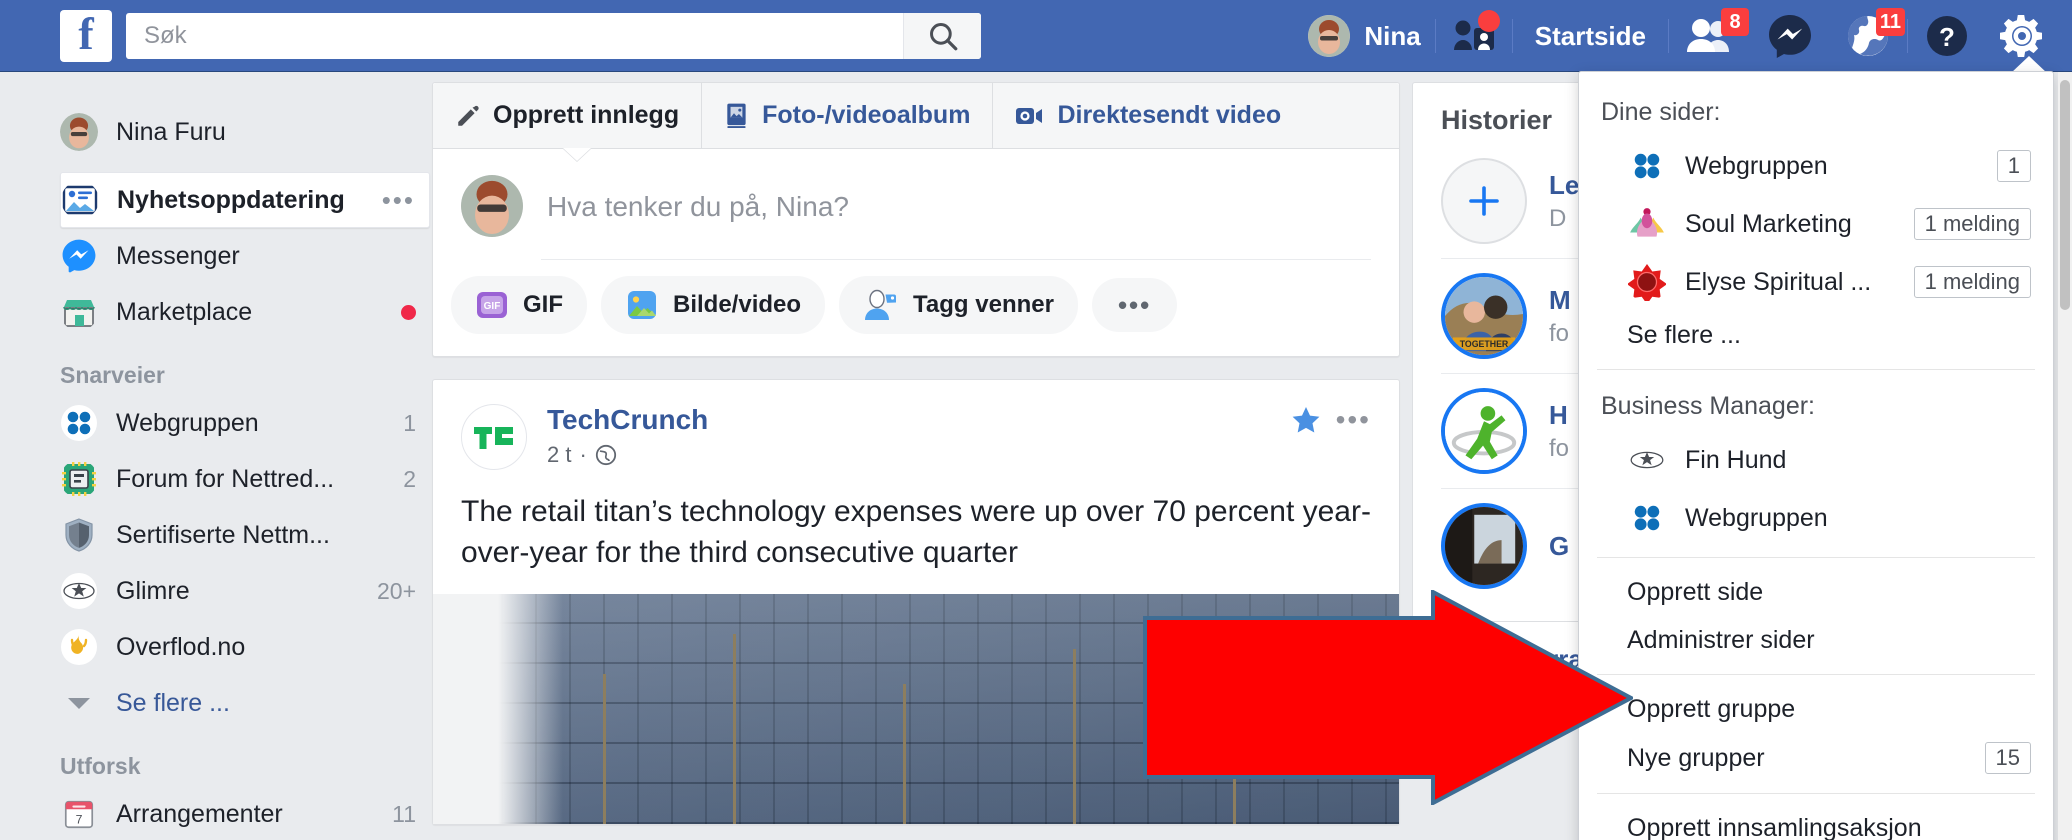 This screenshot has width=2072, height=840. I want to click on sidebar-item-profile: Nina Furu, so click(245, 132).